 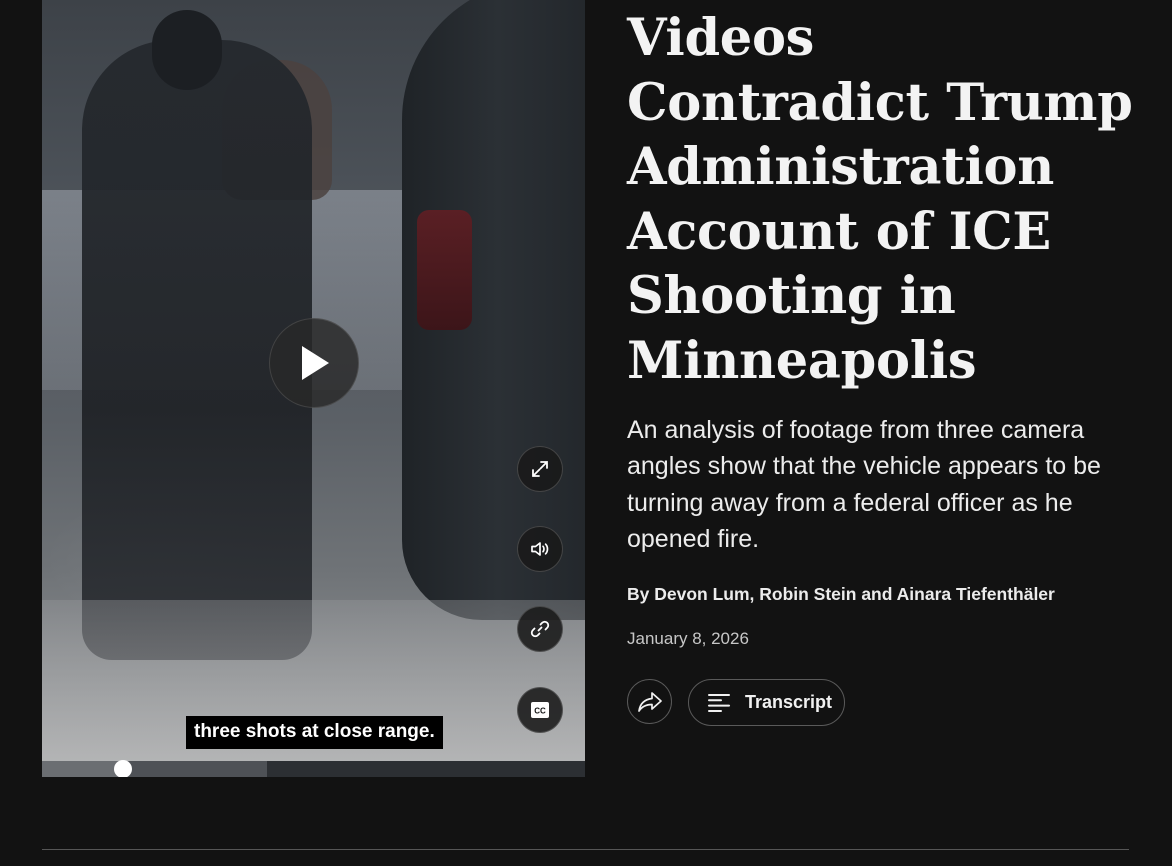 I want to click on speaker-icon, so click(x=540, y=549).